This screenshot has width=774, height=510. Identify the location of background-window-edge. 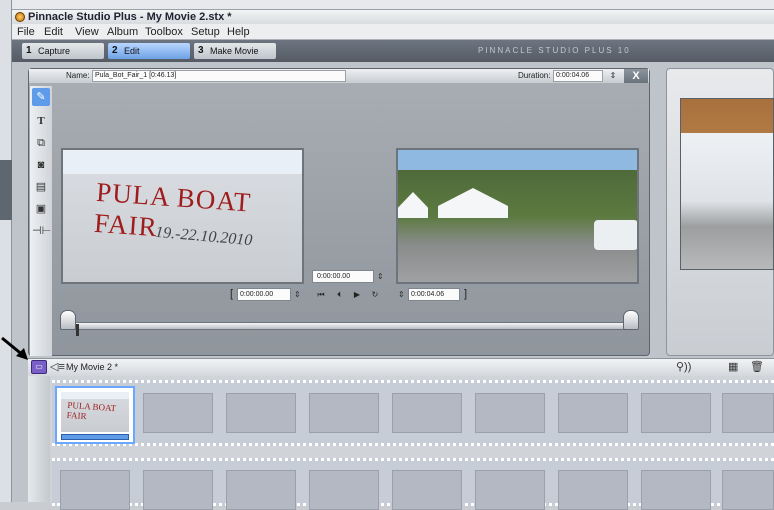
(6, 251).